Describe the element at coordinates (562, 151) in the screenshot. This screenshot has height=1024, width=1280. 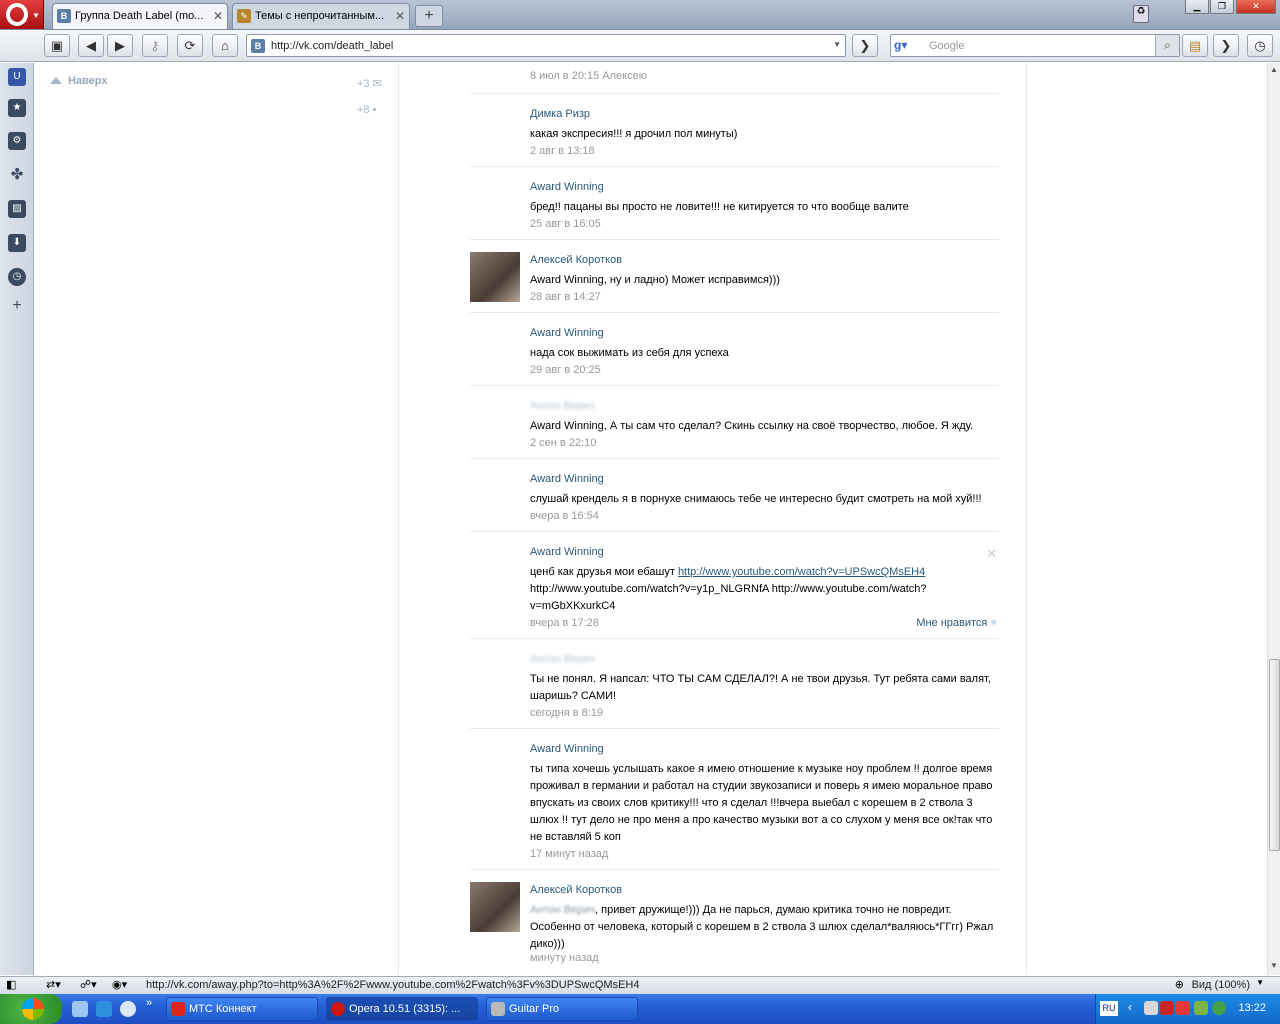
I see `comment-date: 2 авг в 13:18` at that location.